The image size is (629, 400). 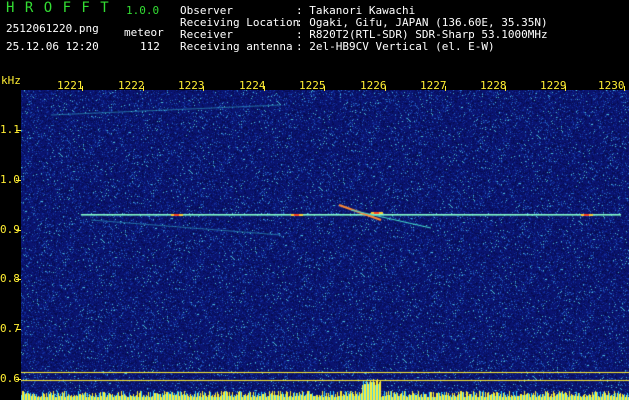 What do you see at coordinates (373, 85) in the screenshot?
I see `time-tick-label: 1226` at bounding box center [373, 85].